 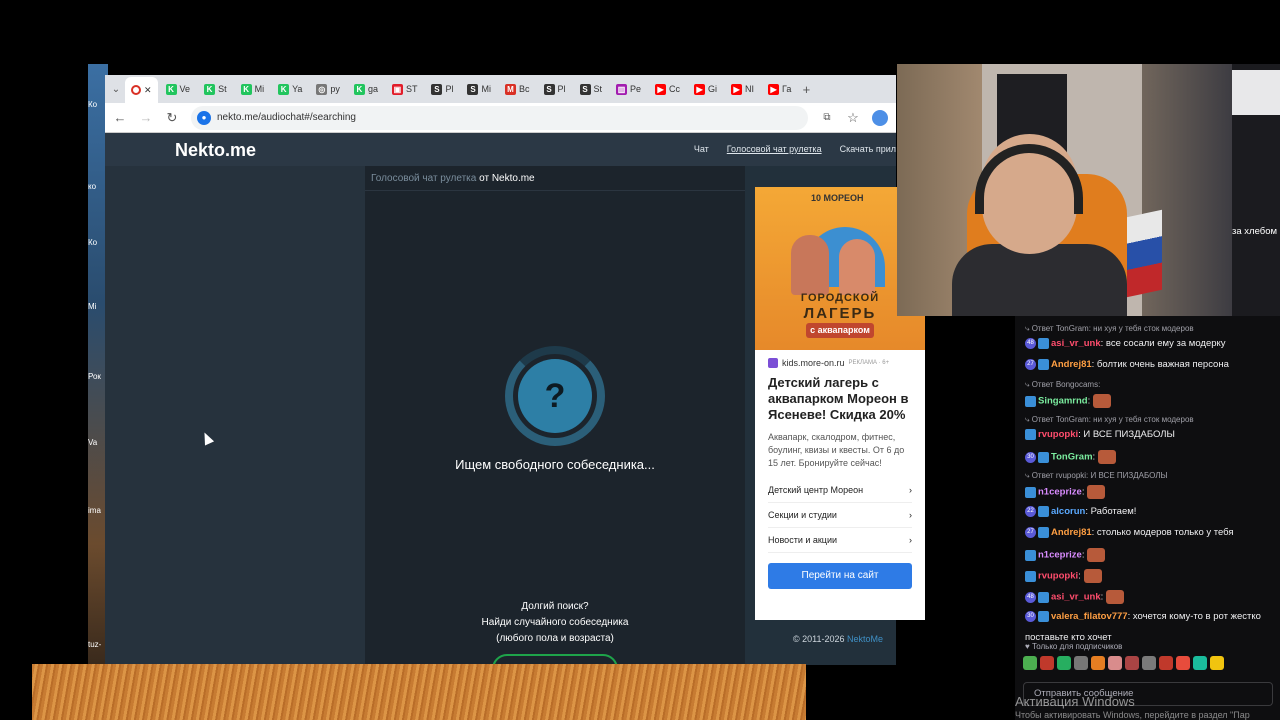 I want to click on browser-tab: ◎ py, so click(x=328, y=89).